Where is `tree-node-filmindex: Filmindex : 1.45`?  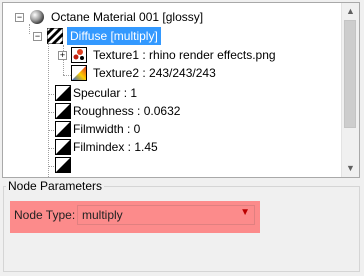 tree-node-filmindex: Filmindex : 1.45 is located at coordinates (195, 147).